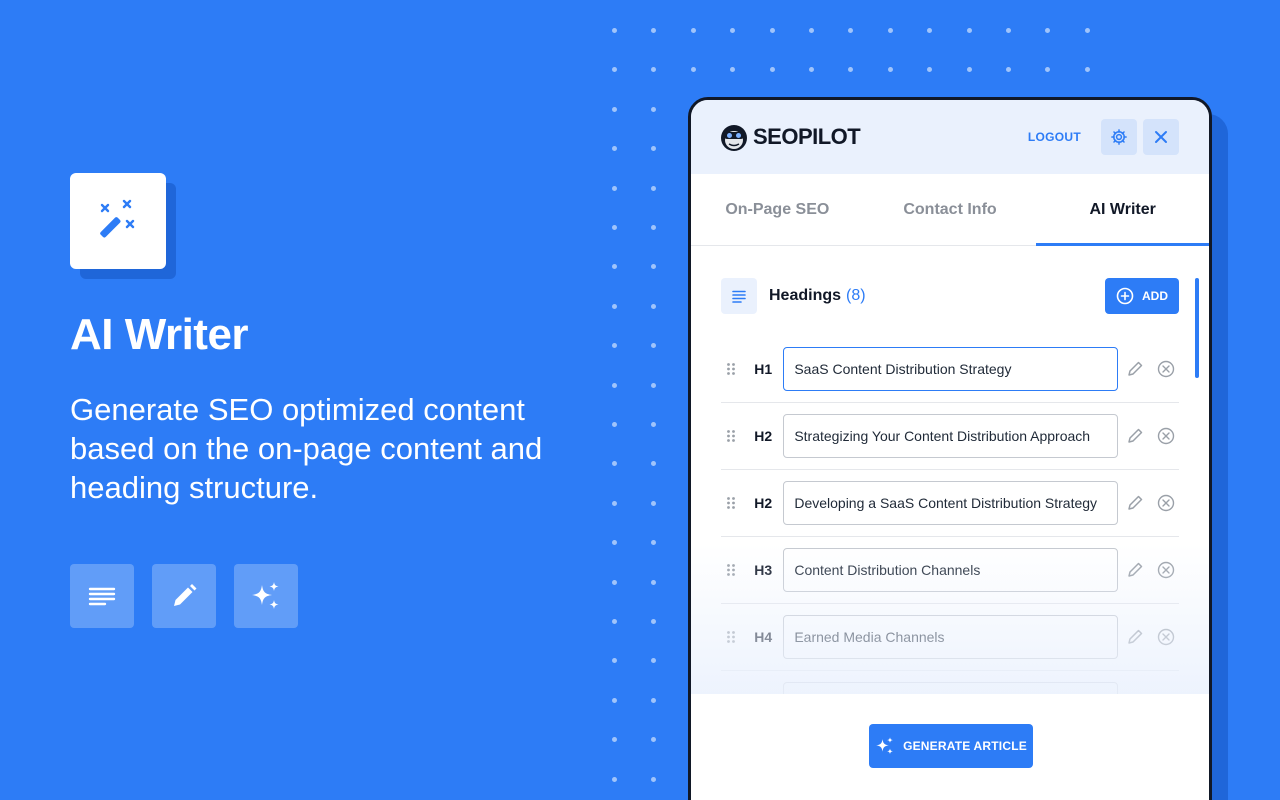 The height and width of the screenshot is (800, 1280). I want to click on list-icon, so click(739, 296).